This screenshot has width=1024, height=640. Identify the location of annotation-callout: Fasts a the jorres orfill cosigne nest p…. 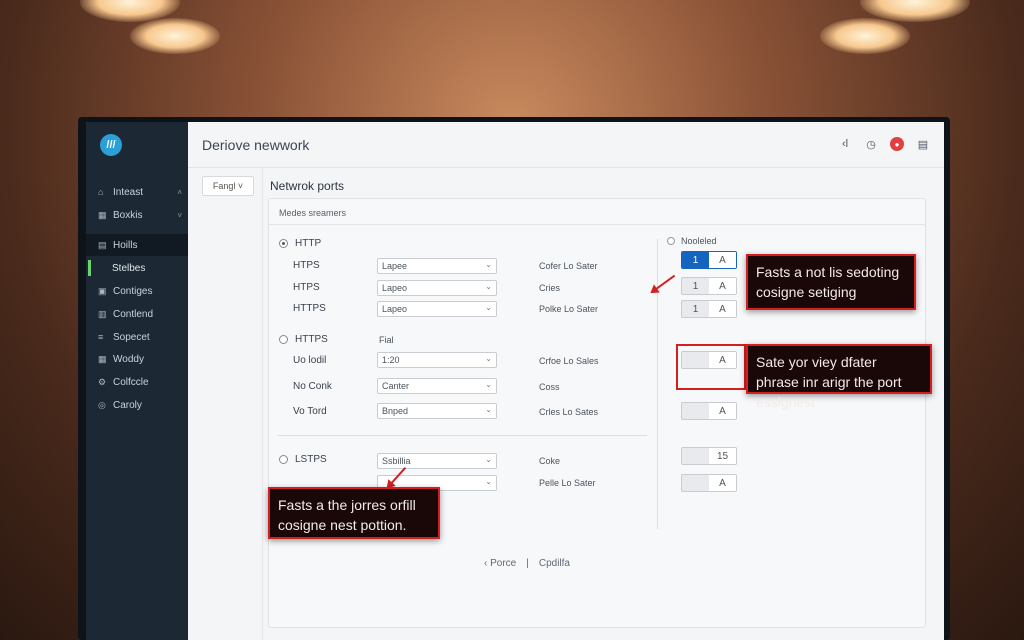
(354, 513).